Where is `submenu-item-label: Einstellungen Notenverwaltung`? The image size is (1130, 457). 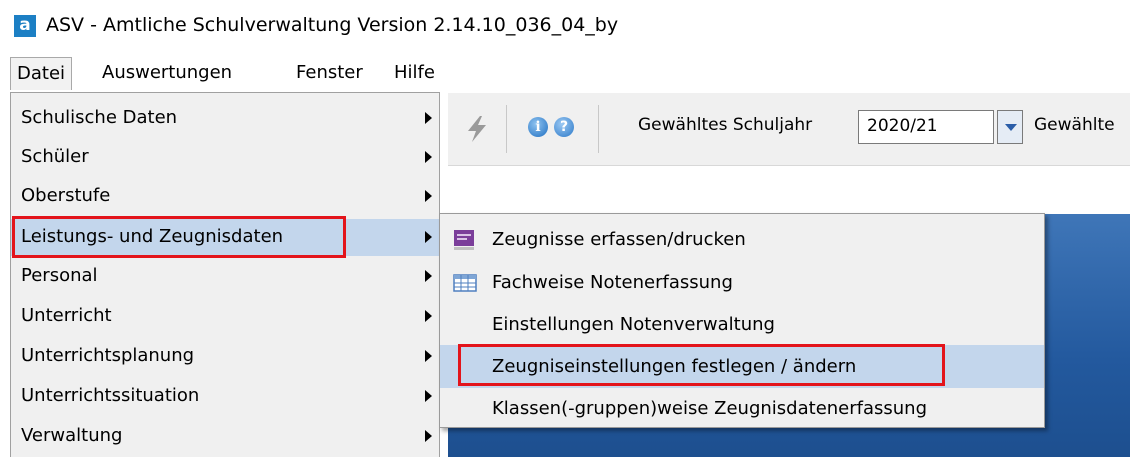 submenu-item-label: Einstellungen Notenverwaltung is located at coordinates (633, 324).